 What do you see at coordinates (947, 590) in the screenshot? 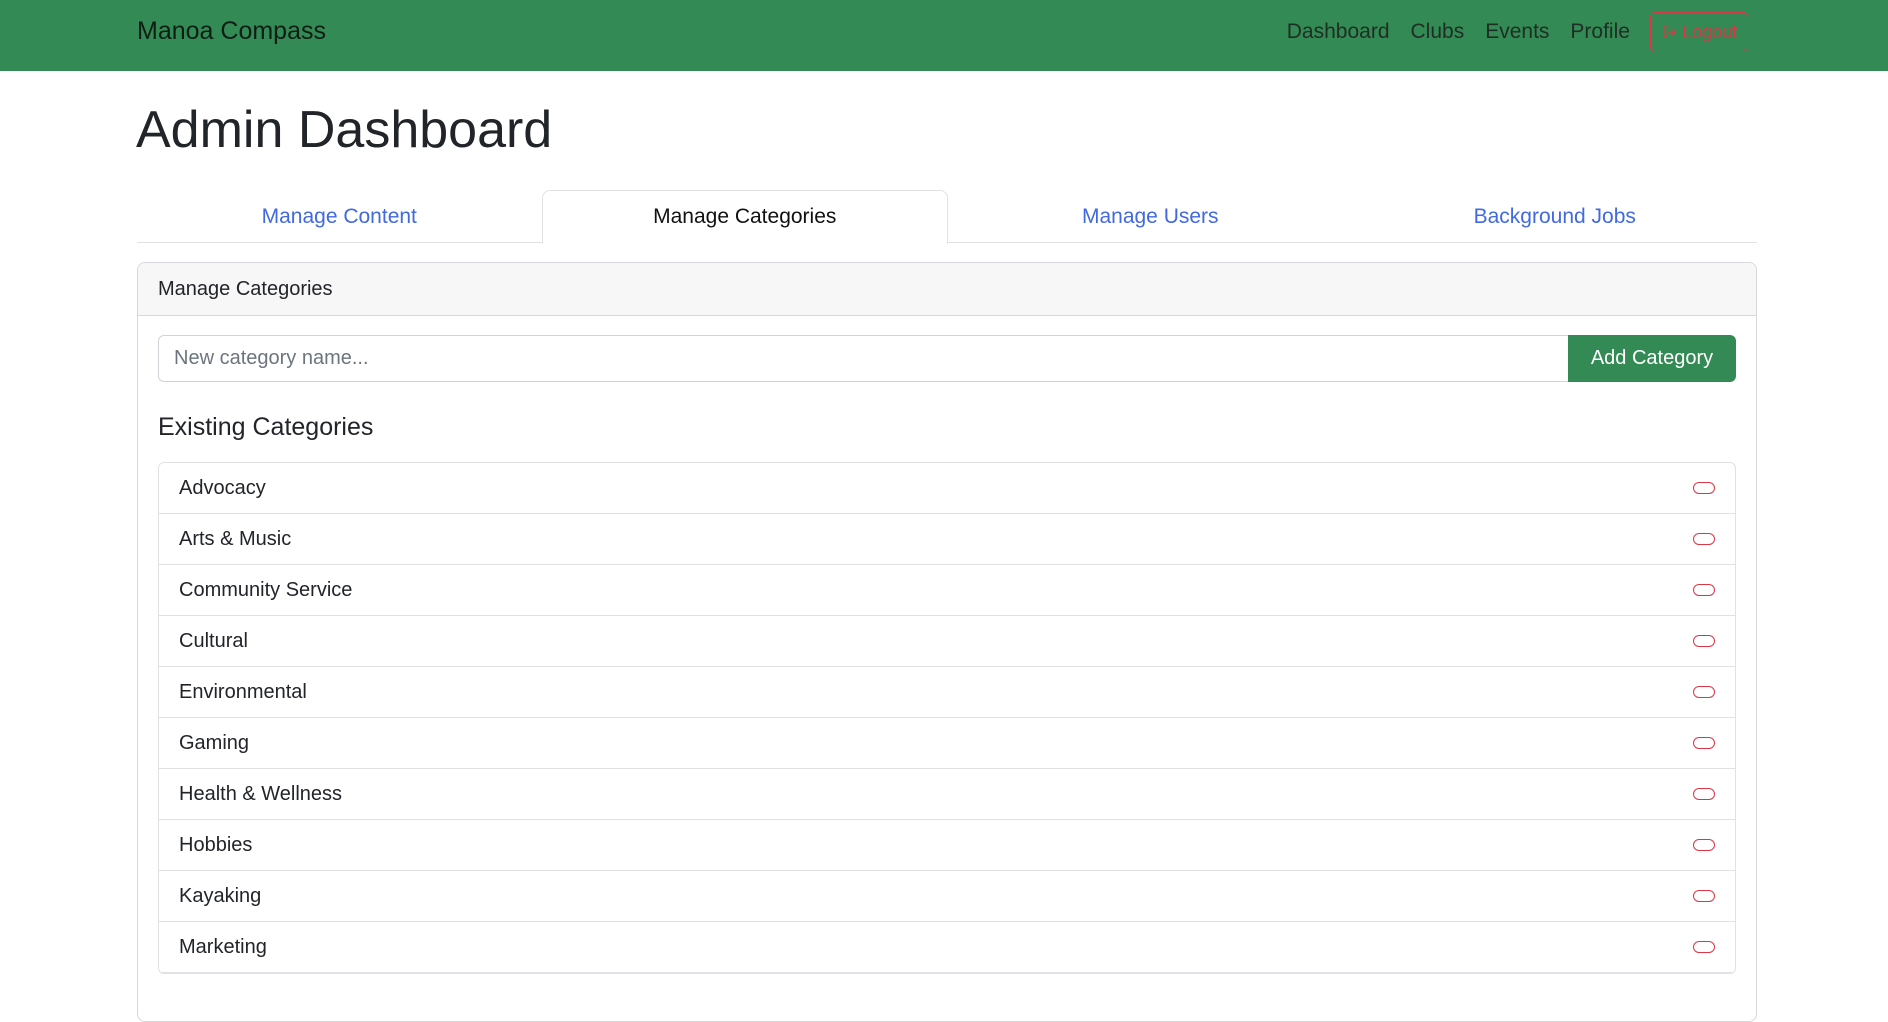
I see `list-item: Community Service` at bounding box center [947, 590].